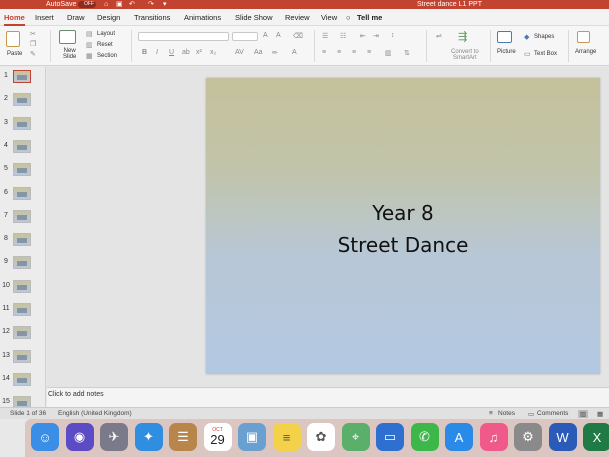 Image resolution: width=609 pixels, height=457 pixels. Describe the element at coordinates (171, 52) in the screenshot. I see `underline-icon: U` at that location.